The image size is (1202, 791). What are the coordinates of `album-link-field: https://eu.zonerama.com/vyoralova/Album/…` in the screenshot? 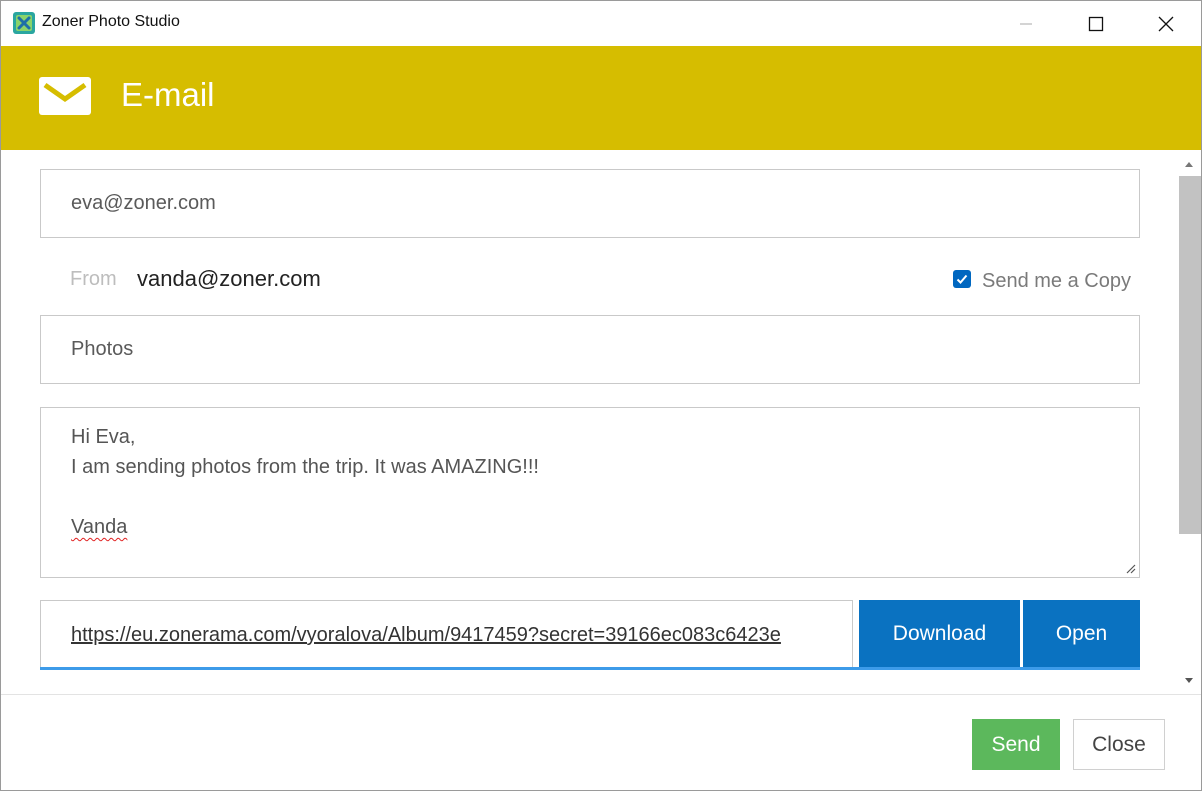 It's located at (446, 634).